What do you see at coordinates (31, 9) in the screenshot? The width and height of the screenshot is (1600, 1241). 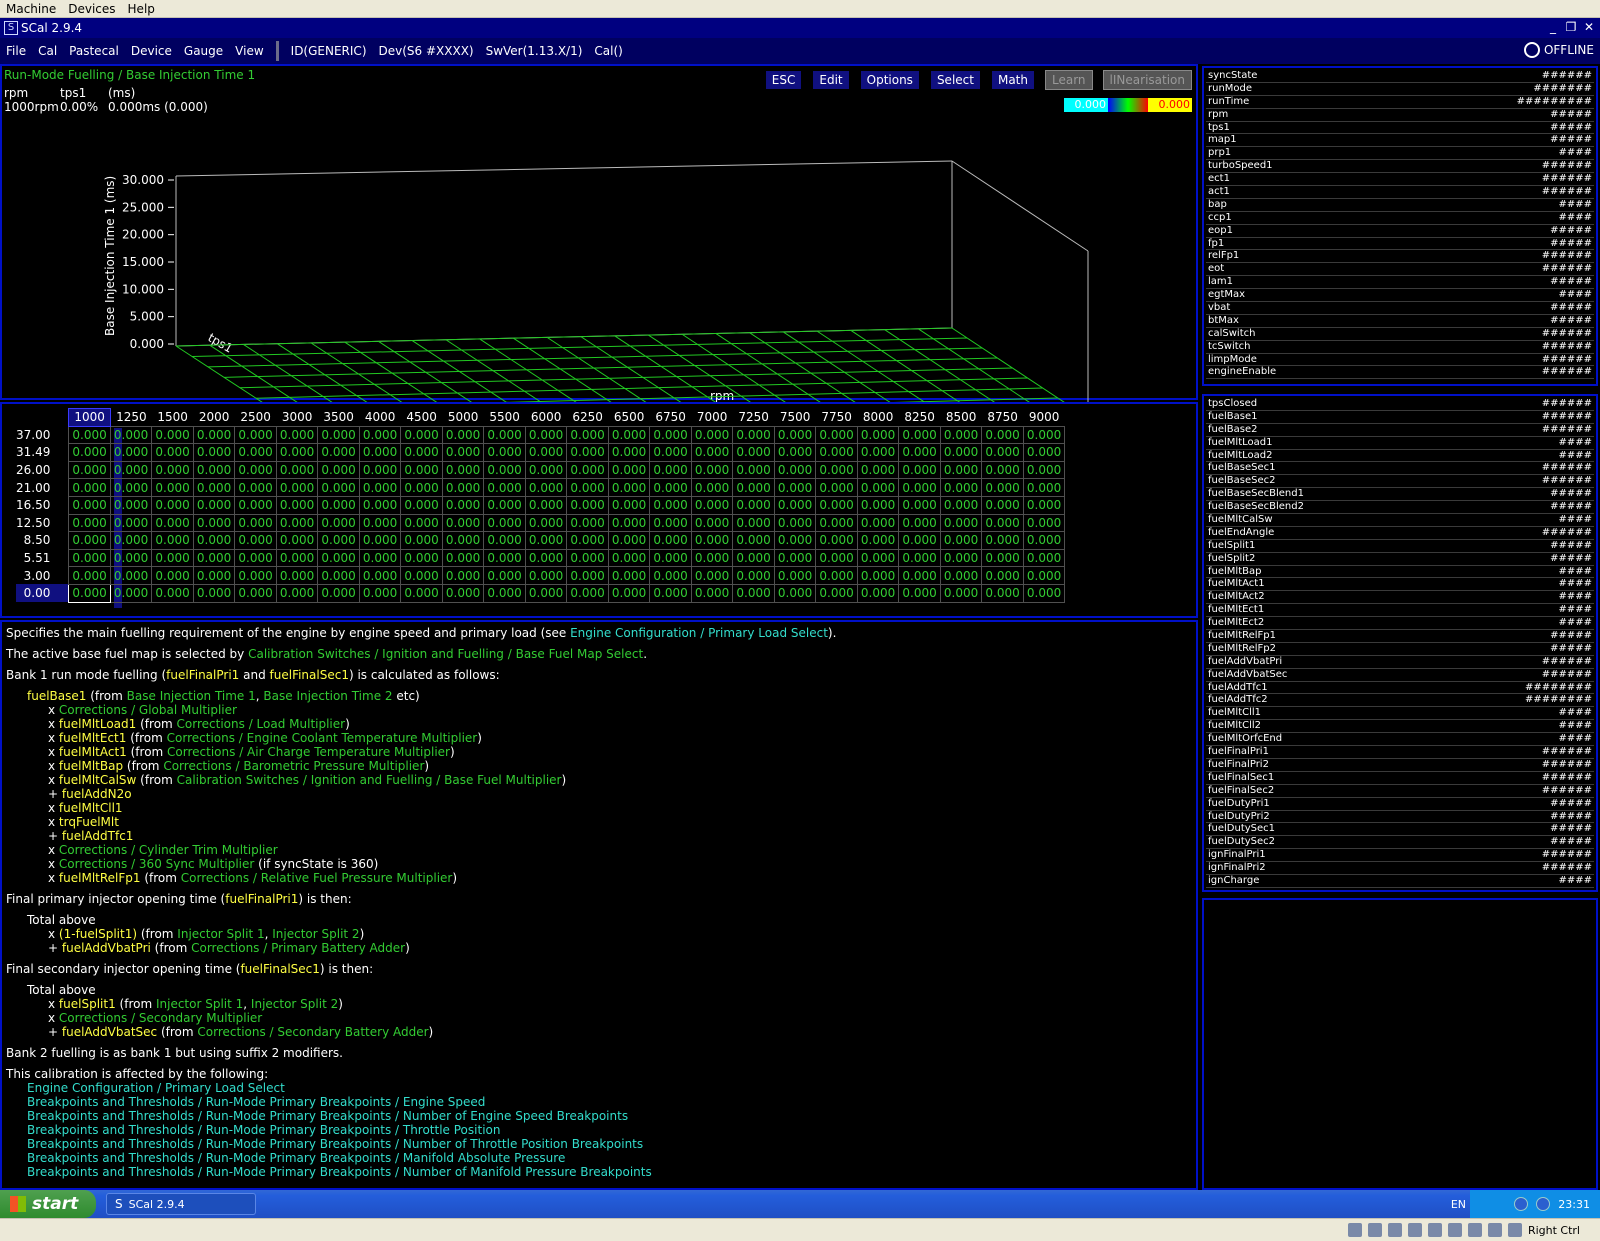 I see `host-menu-machine: Machine` at bounding box center [31, 9].